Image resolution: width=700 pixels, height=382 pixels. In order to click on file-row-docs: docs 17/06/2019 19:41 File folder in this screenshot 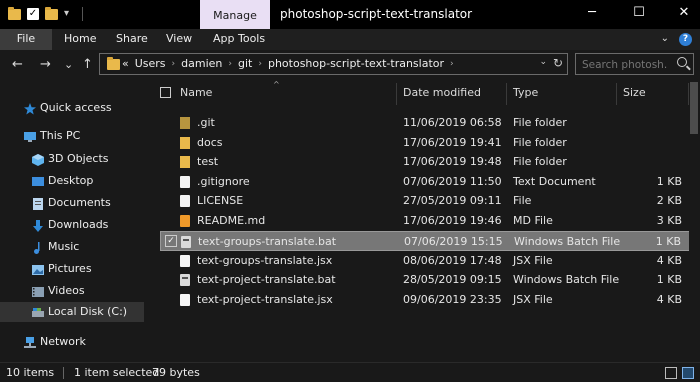, I will do `click(425, 143)`.